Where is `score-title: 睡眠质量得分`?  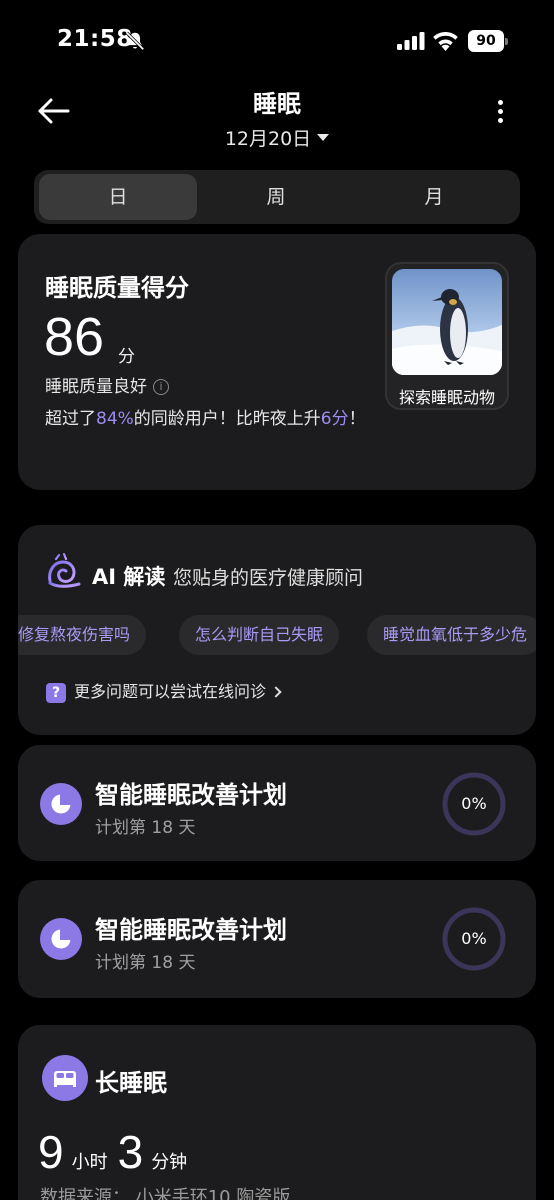 score-title: 睡眠质量得分 is located at coordinates (117, 288).